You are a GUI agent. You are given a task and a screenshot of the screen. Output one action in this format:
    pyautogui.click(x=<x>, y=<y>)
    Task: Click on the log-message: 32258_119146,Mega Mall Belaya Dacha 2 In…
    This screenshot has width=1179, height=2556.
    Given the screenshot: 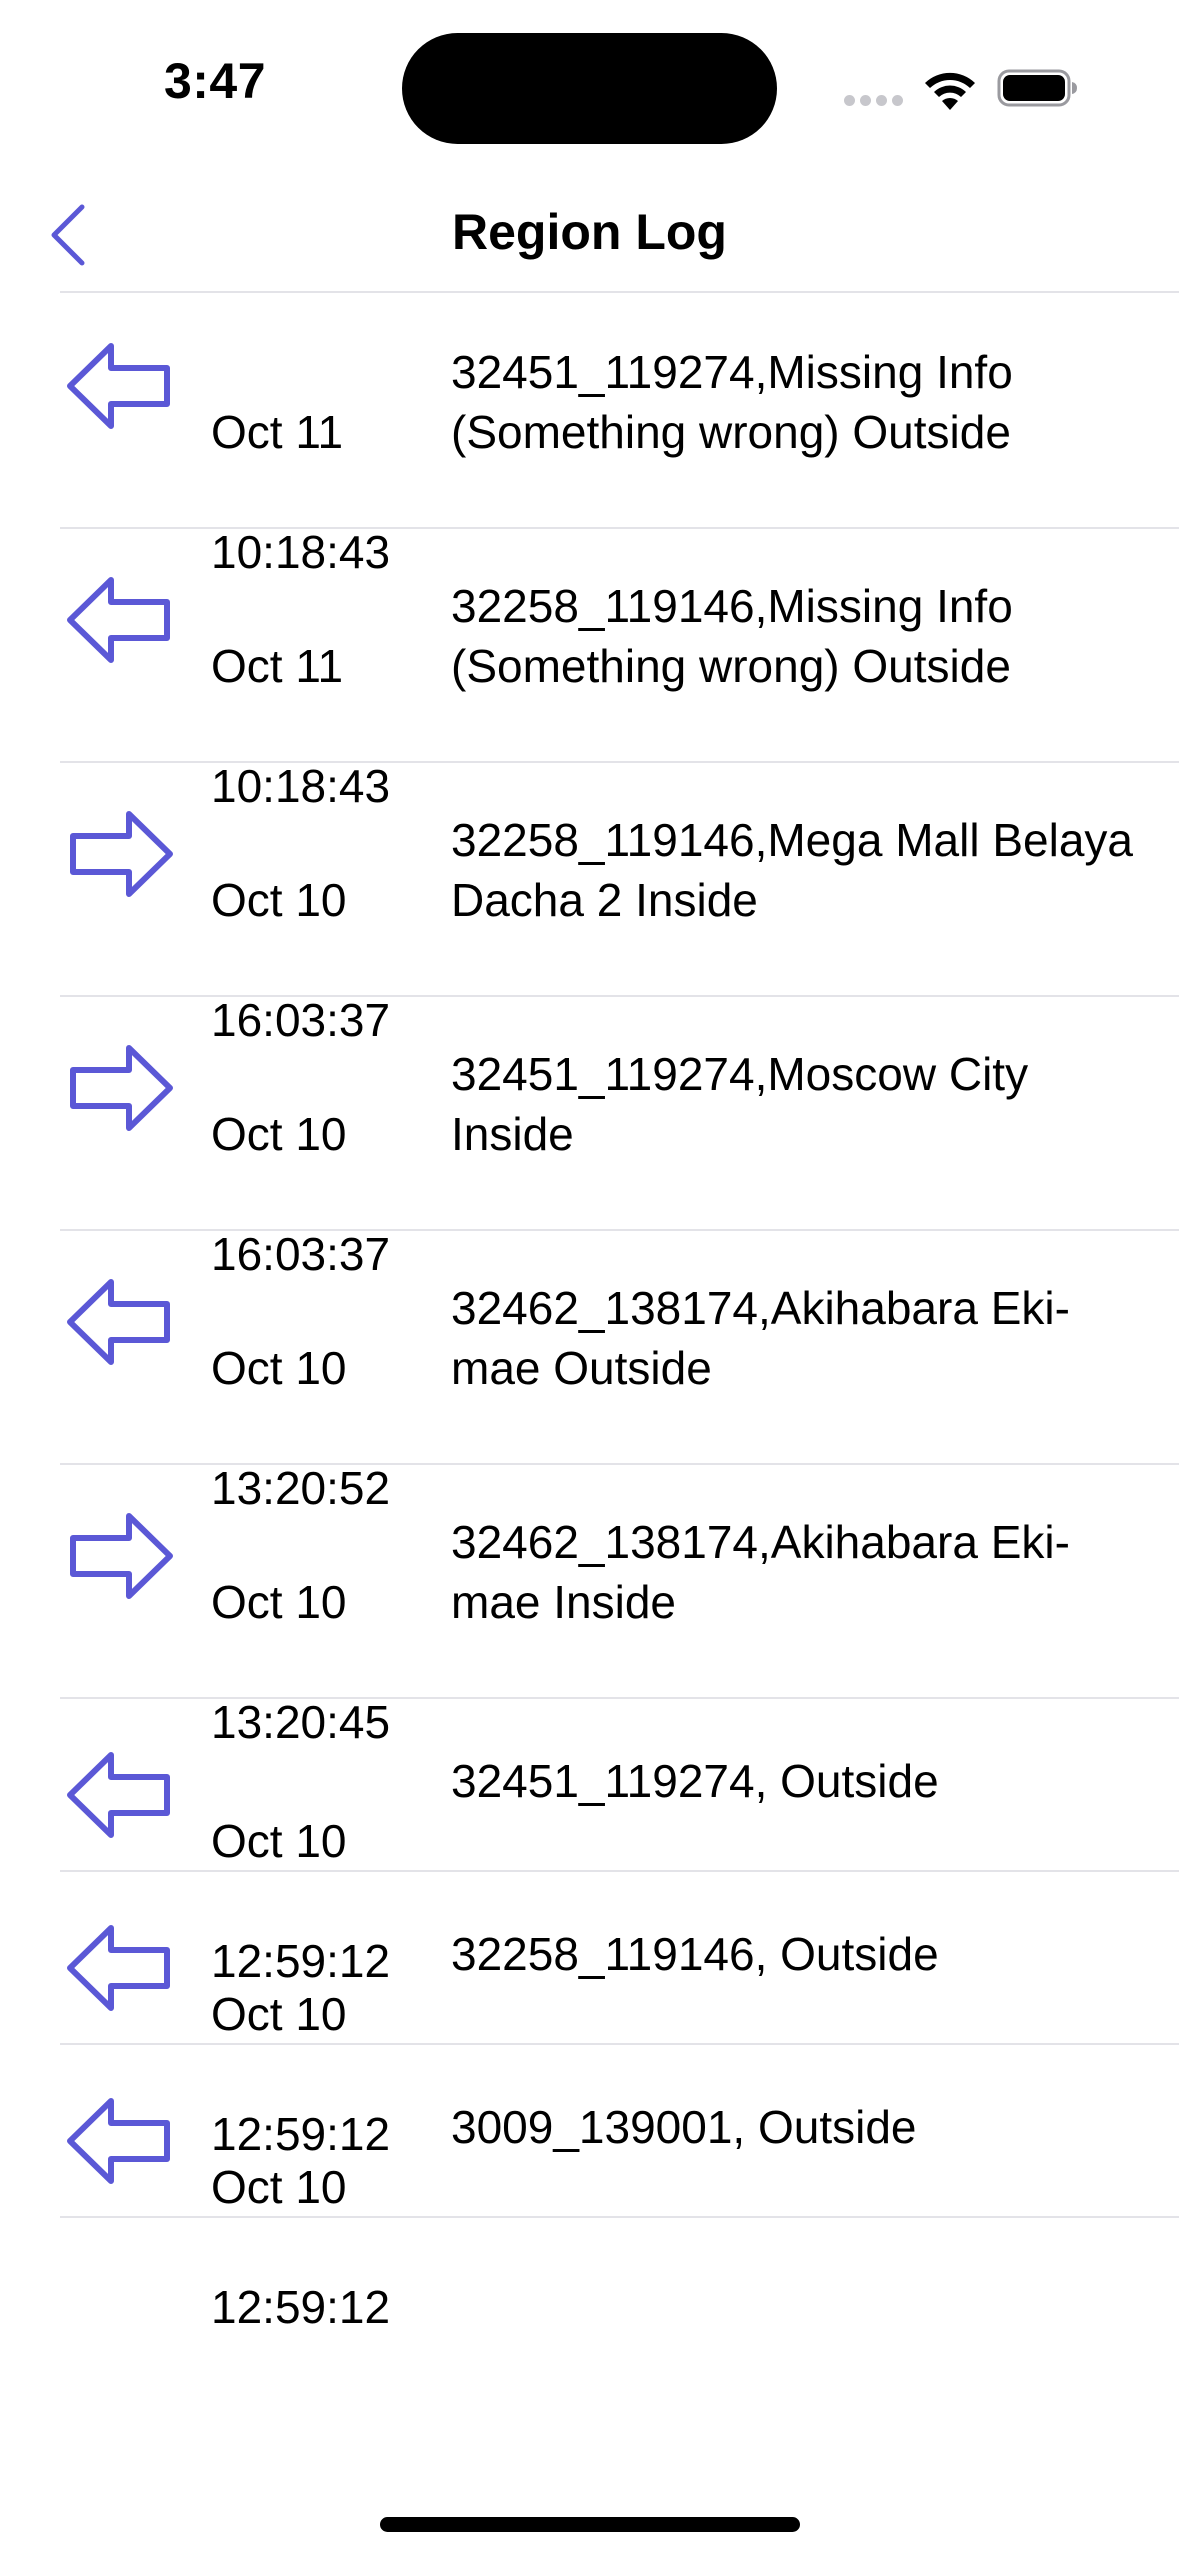 What is the action you would take?
    pyautogui.click(x=792, y=870)
    